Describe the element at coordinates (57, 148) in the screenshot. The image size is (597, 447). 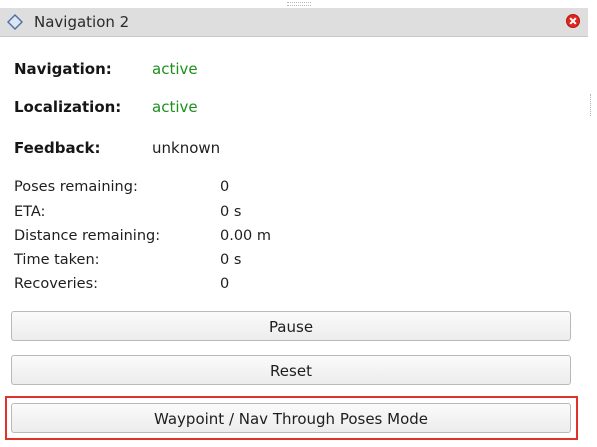
I see `feedback-status-label: Feedback:` at that location.